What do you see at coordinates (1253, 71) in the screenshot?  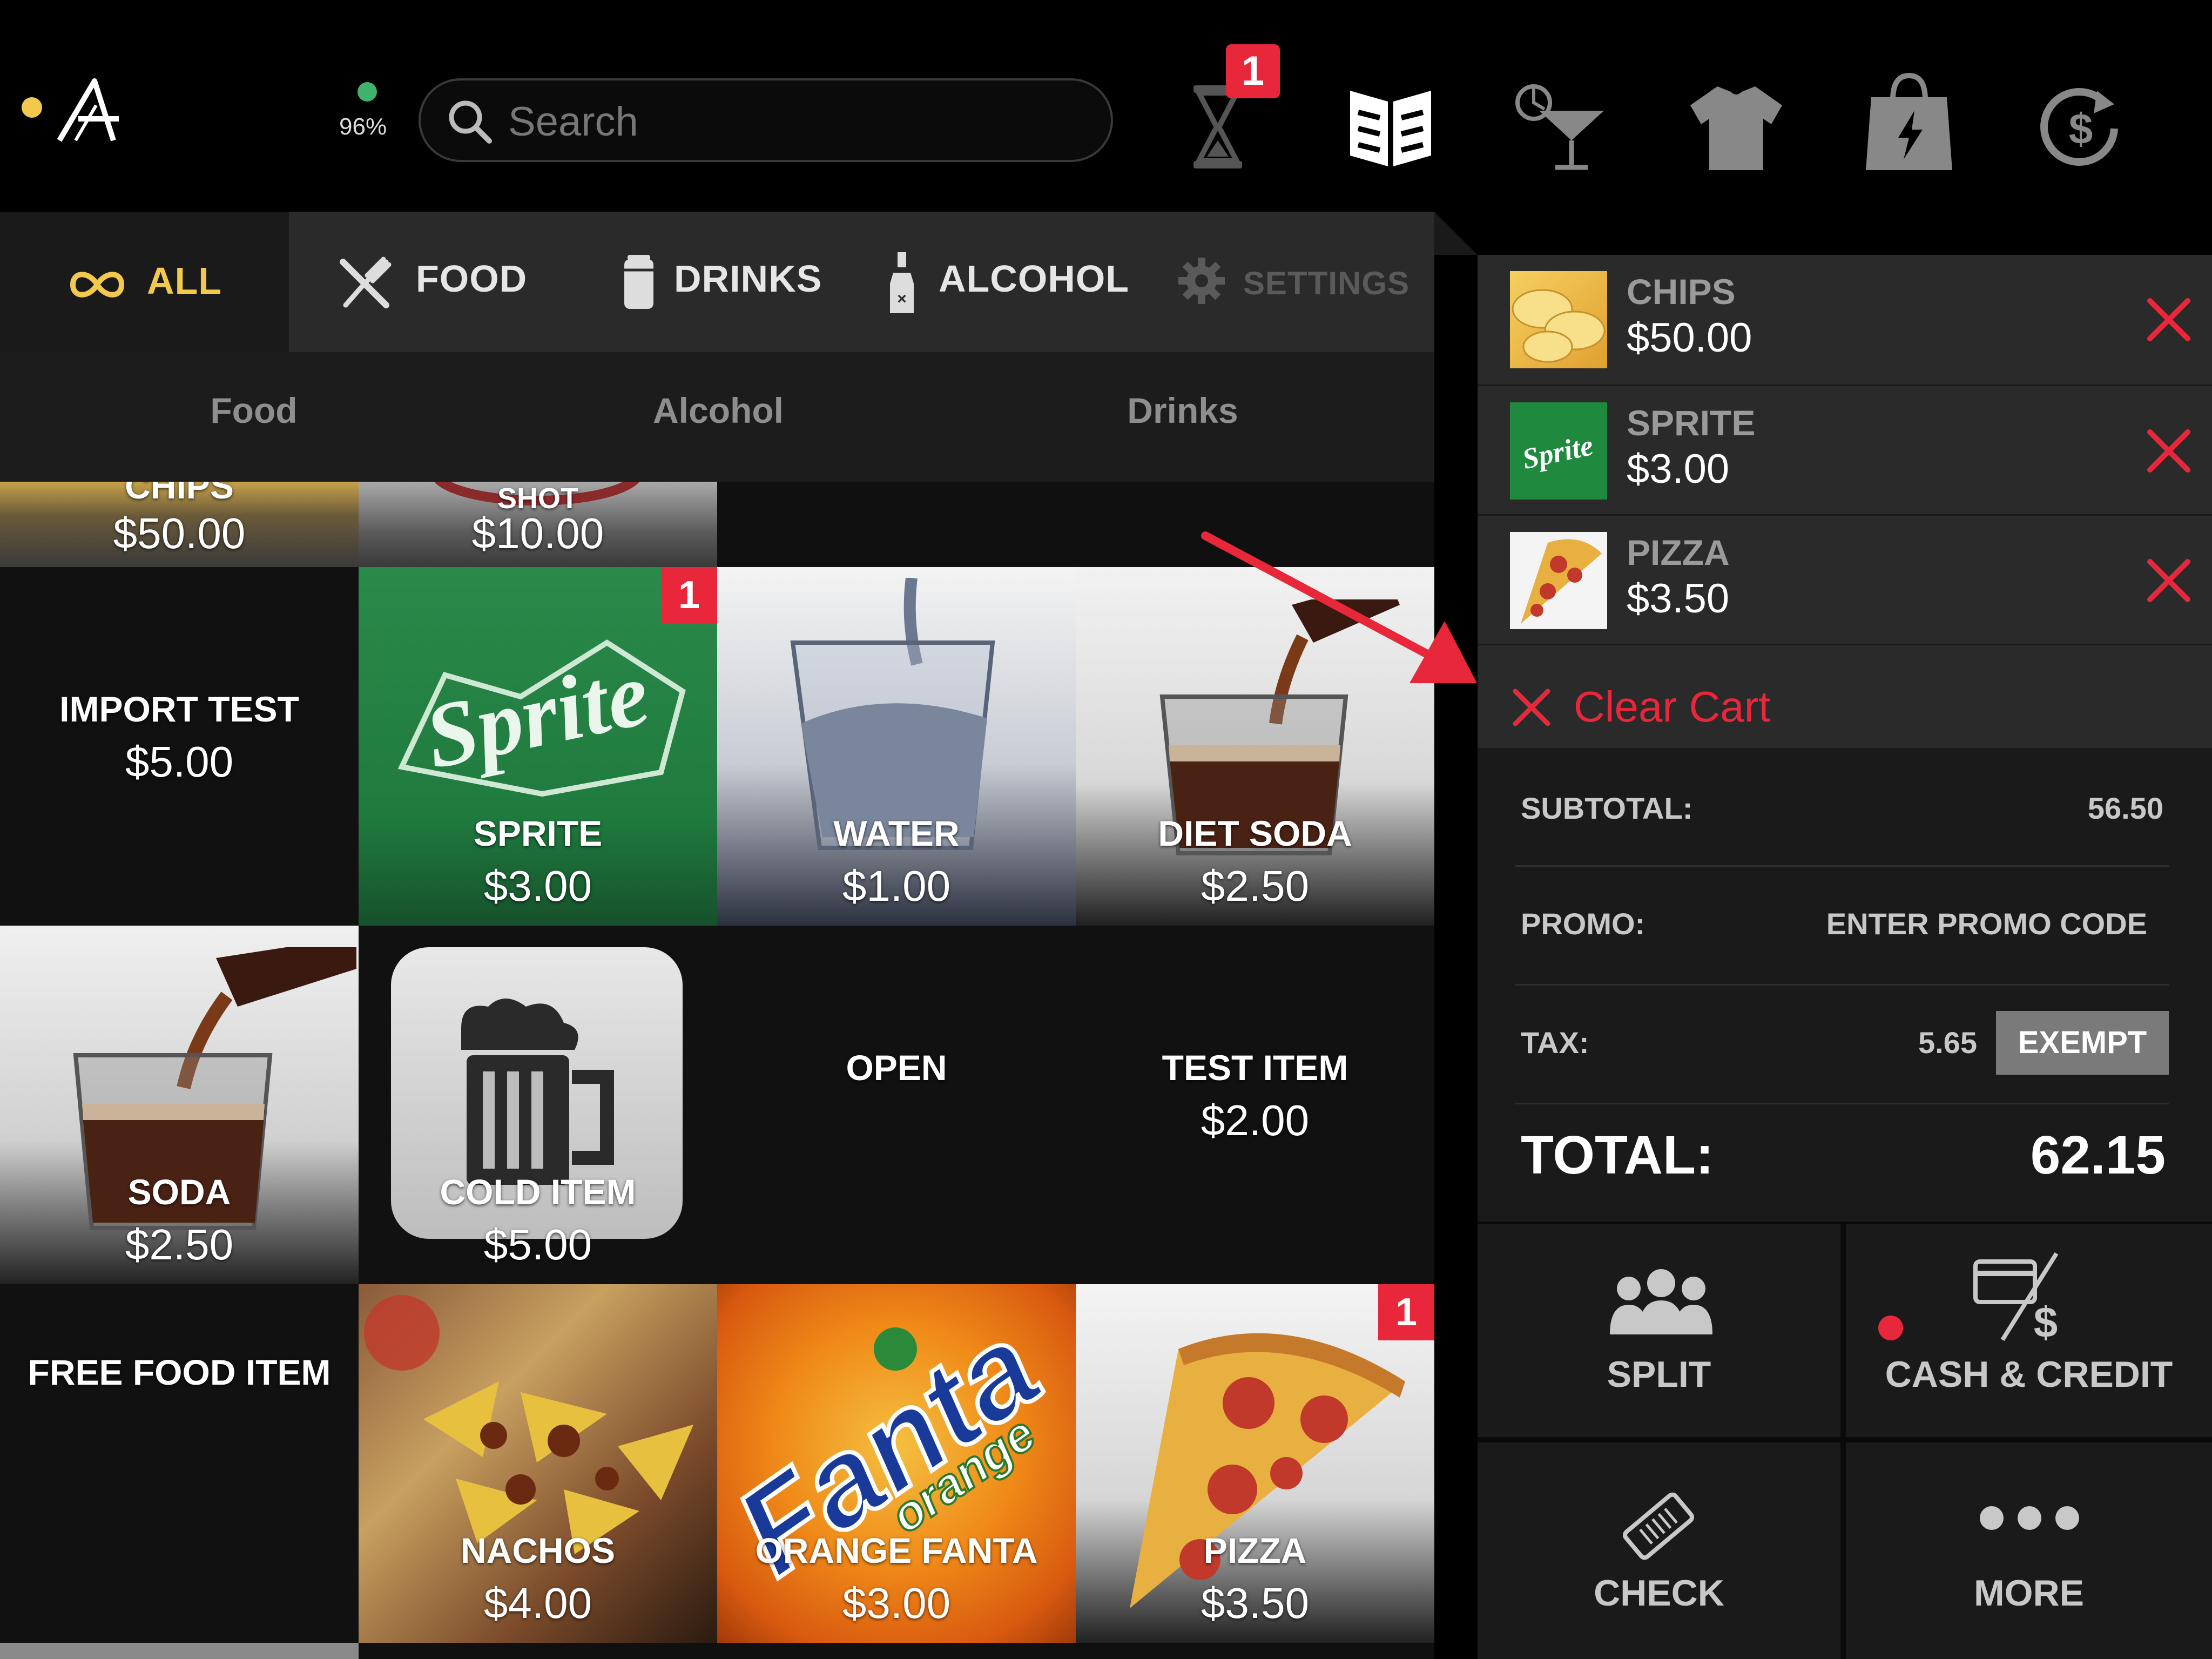 I see `timer-badge: 1` at bounding box center [1253, 71].